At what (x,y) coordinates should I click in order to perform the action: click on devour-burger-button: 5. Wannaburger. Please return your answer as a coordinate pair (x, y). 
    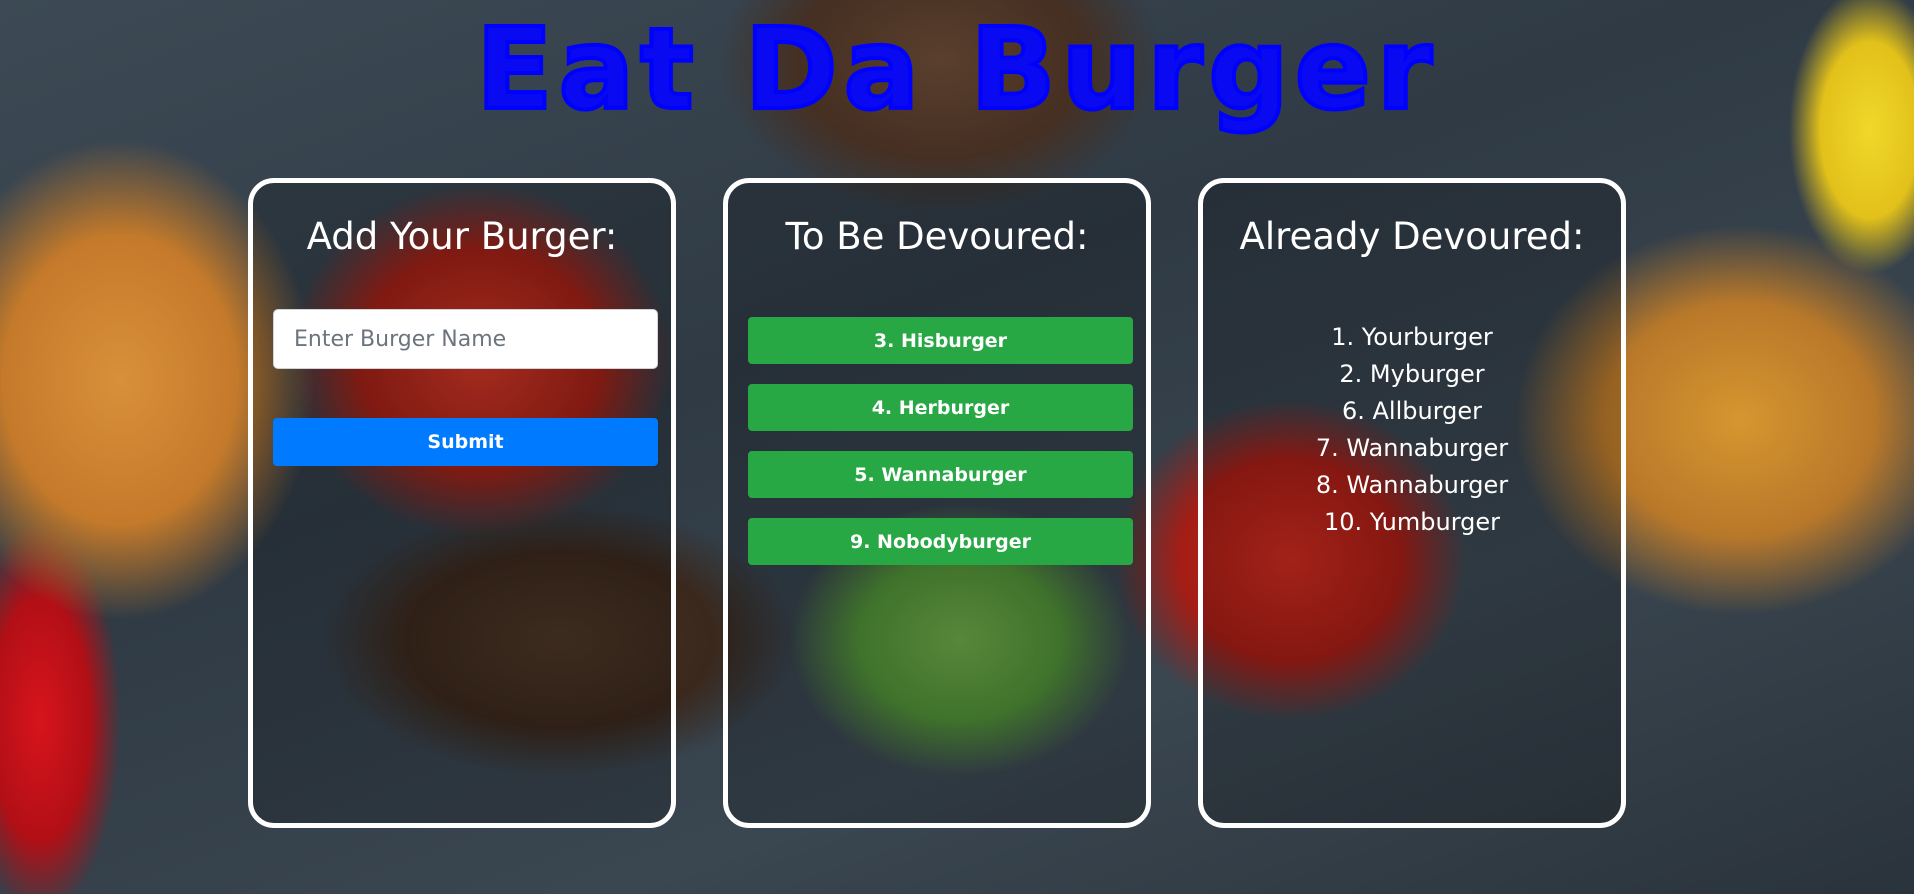
    Looking at the image, I should click on (940, 474).